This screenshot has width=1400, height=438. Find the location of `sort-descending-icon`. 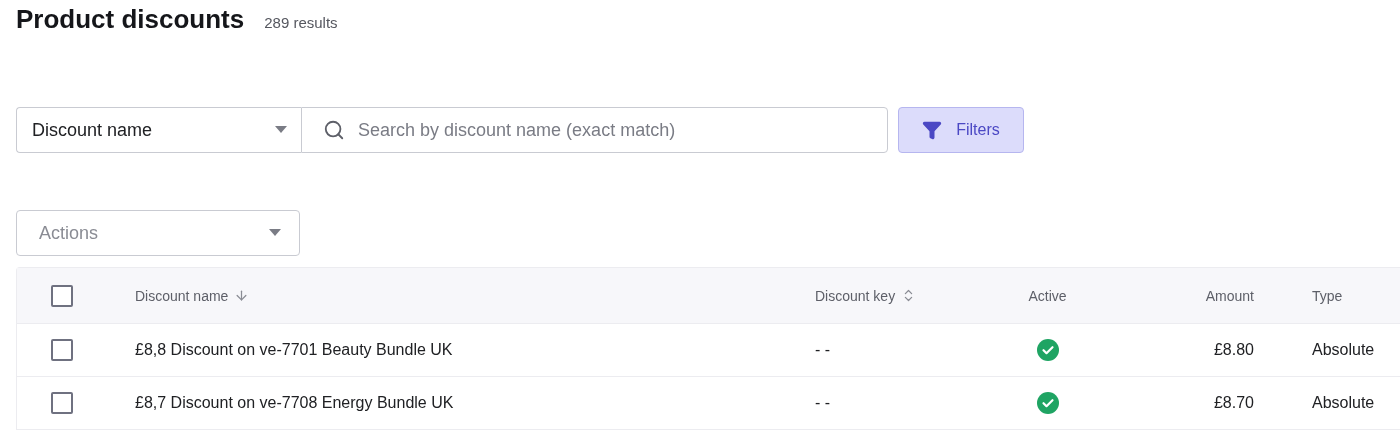

sort-descending-icon is located at coordinates (242, 295).